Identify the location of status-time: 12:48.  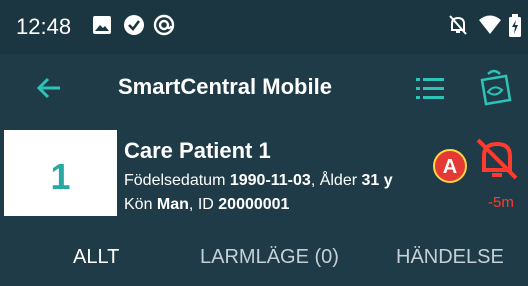
(44, 26).